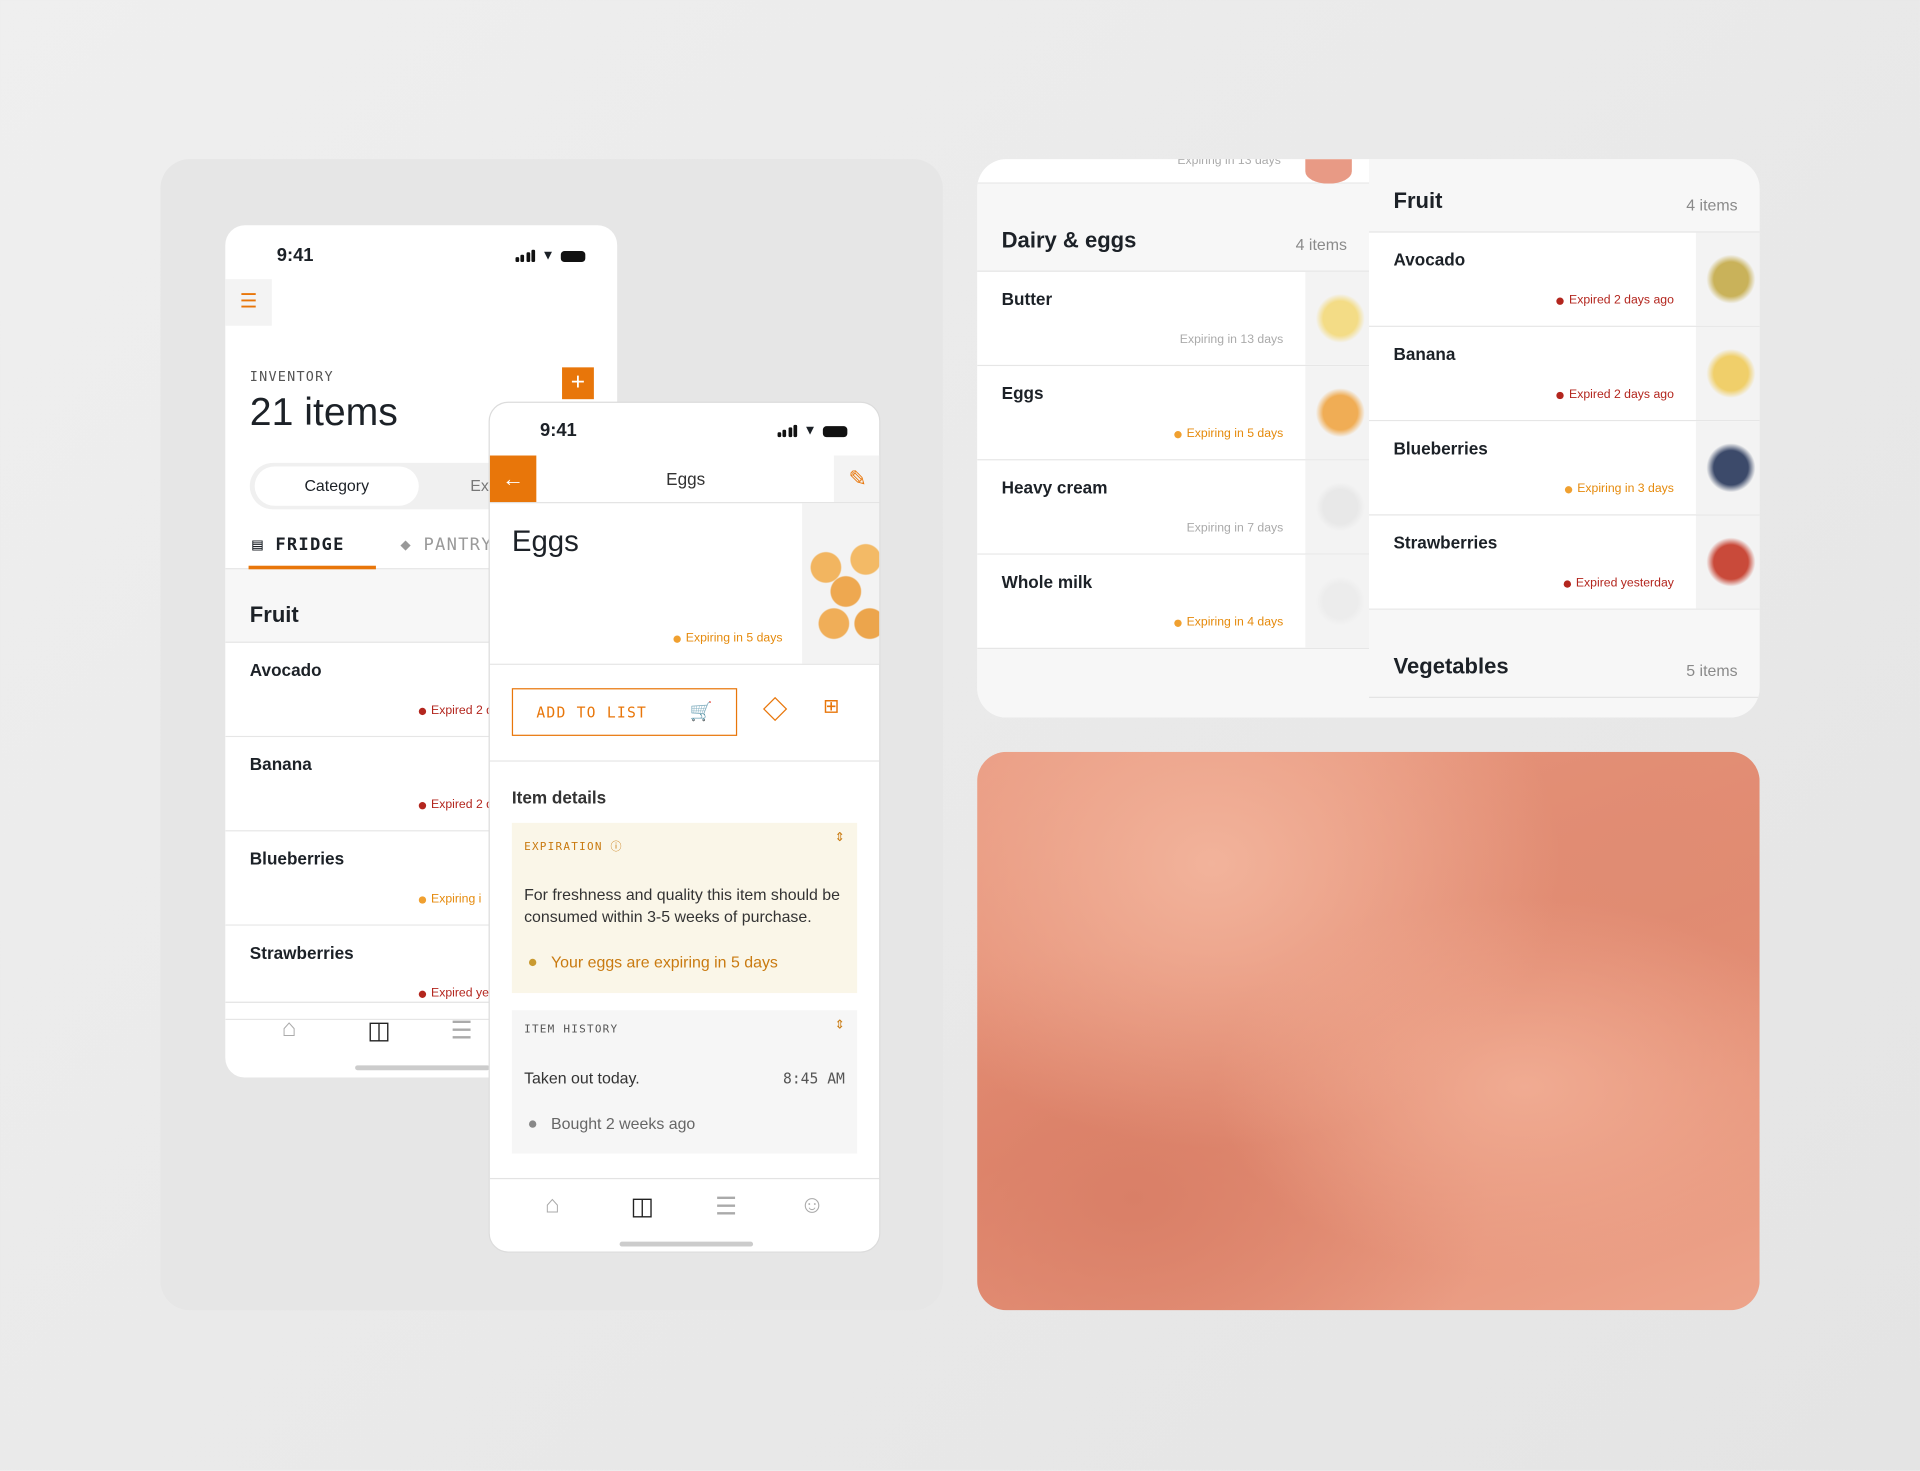 The image size is (1920, 1471). What do you see at coordinates (479, 486) in the screenshot?
I see `segment-expiry: Ex` at bounding box center [479, 486].